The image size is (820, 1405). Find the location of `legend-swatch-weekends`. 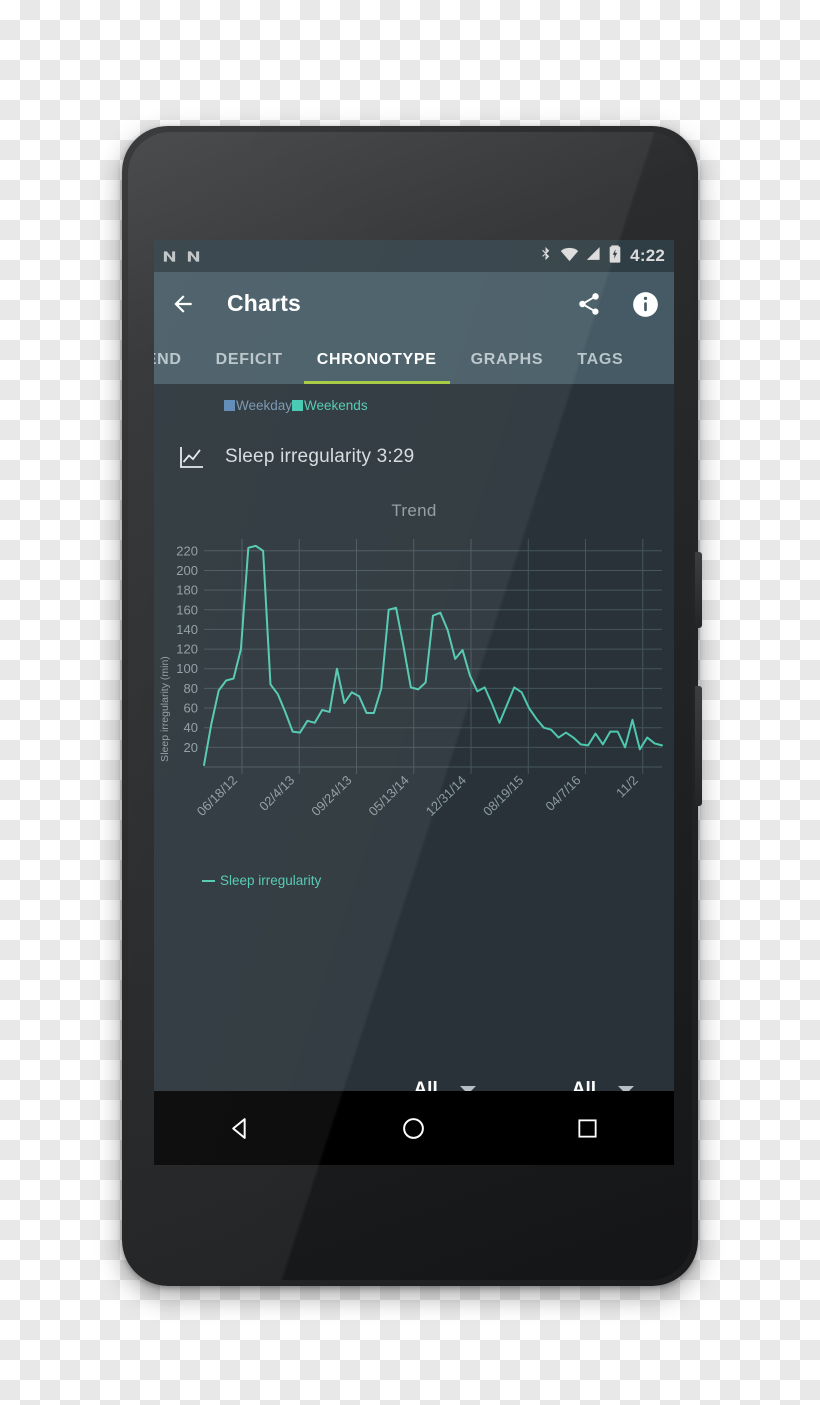

legend-swatch-weekends is located at coordinates (298, 405).